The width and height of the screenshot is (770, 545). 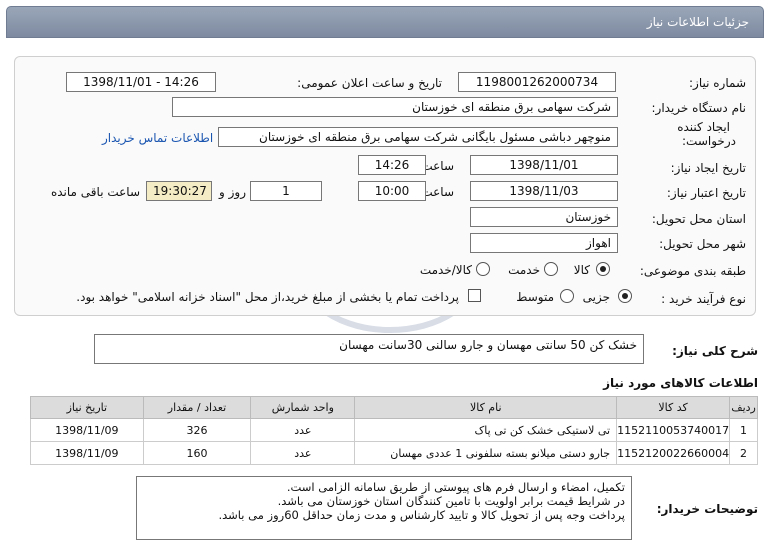 I want to click on remaining-label: ساعت باقی مانده, so click(x=95, y=192).